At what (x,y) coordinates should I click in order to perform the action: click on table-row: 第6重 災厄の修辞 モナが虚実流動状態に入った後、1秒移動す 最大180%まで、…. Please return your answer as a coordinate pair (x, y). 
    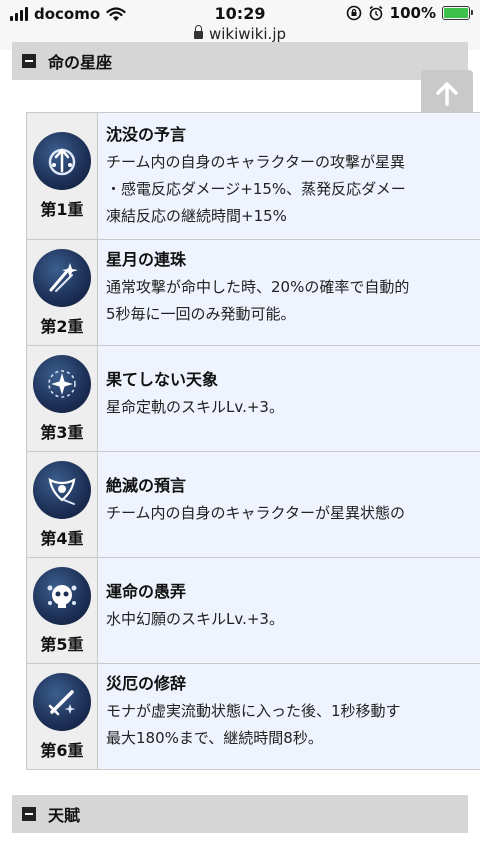
    Looking at the image, I should click on (253, 717).